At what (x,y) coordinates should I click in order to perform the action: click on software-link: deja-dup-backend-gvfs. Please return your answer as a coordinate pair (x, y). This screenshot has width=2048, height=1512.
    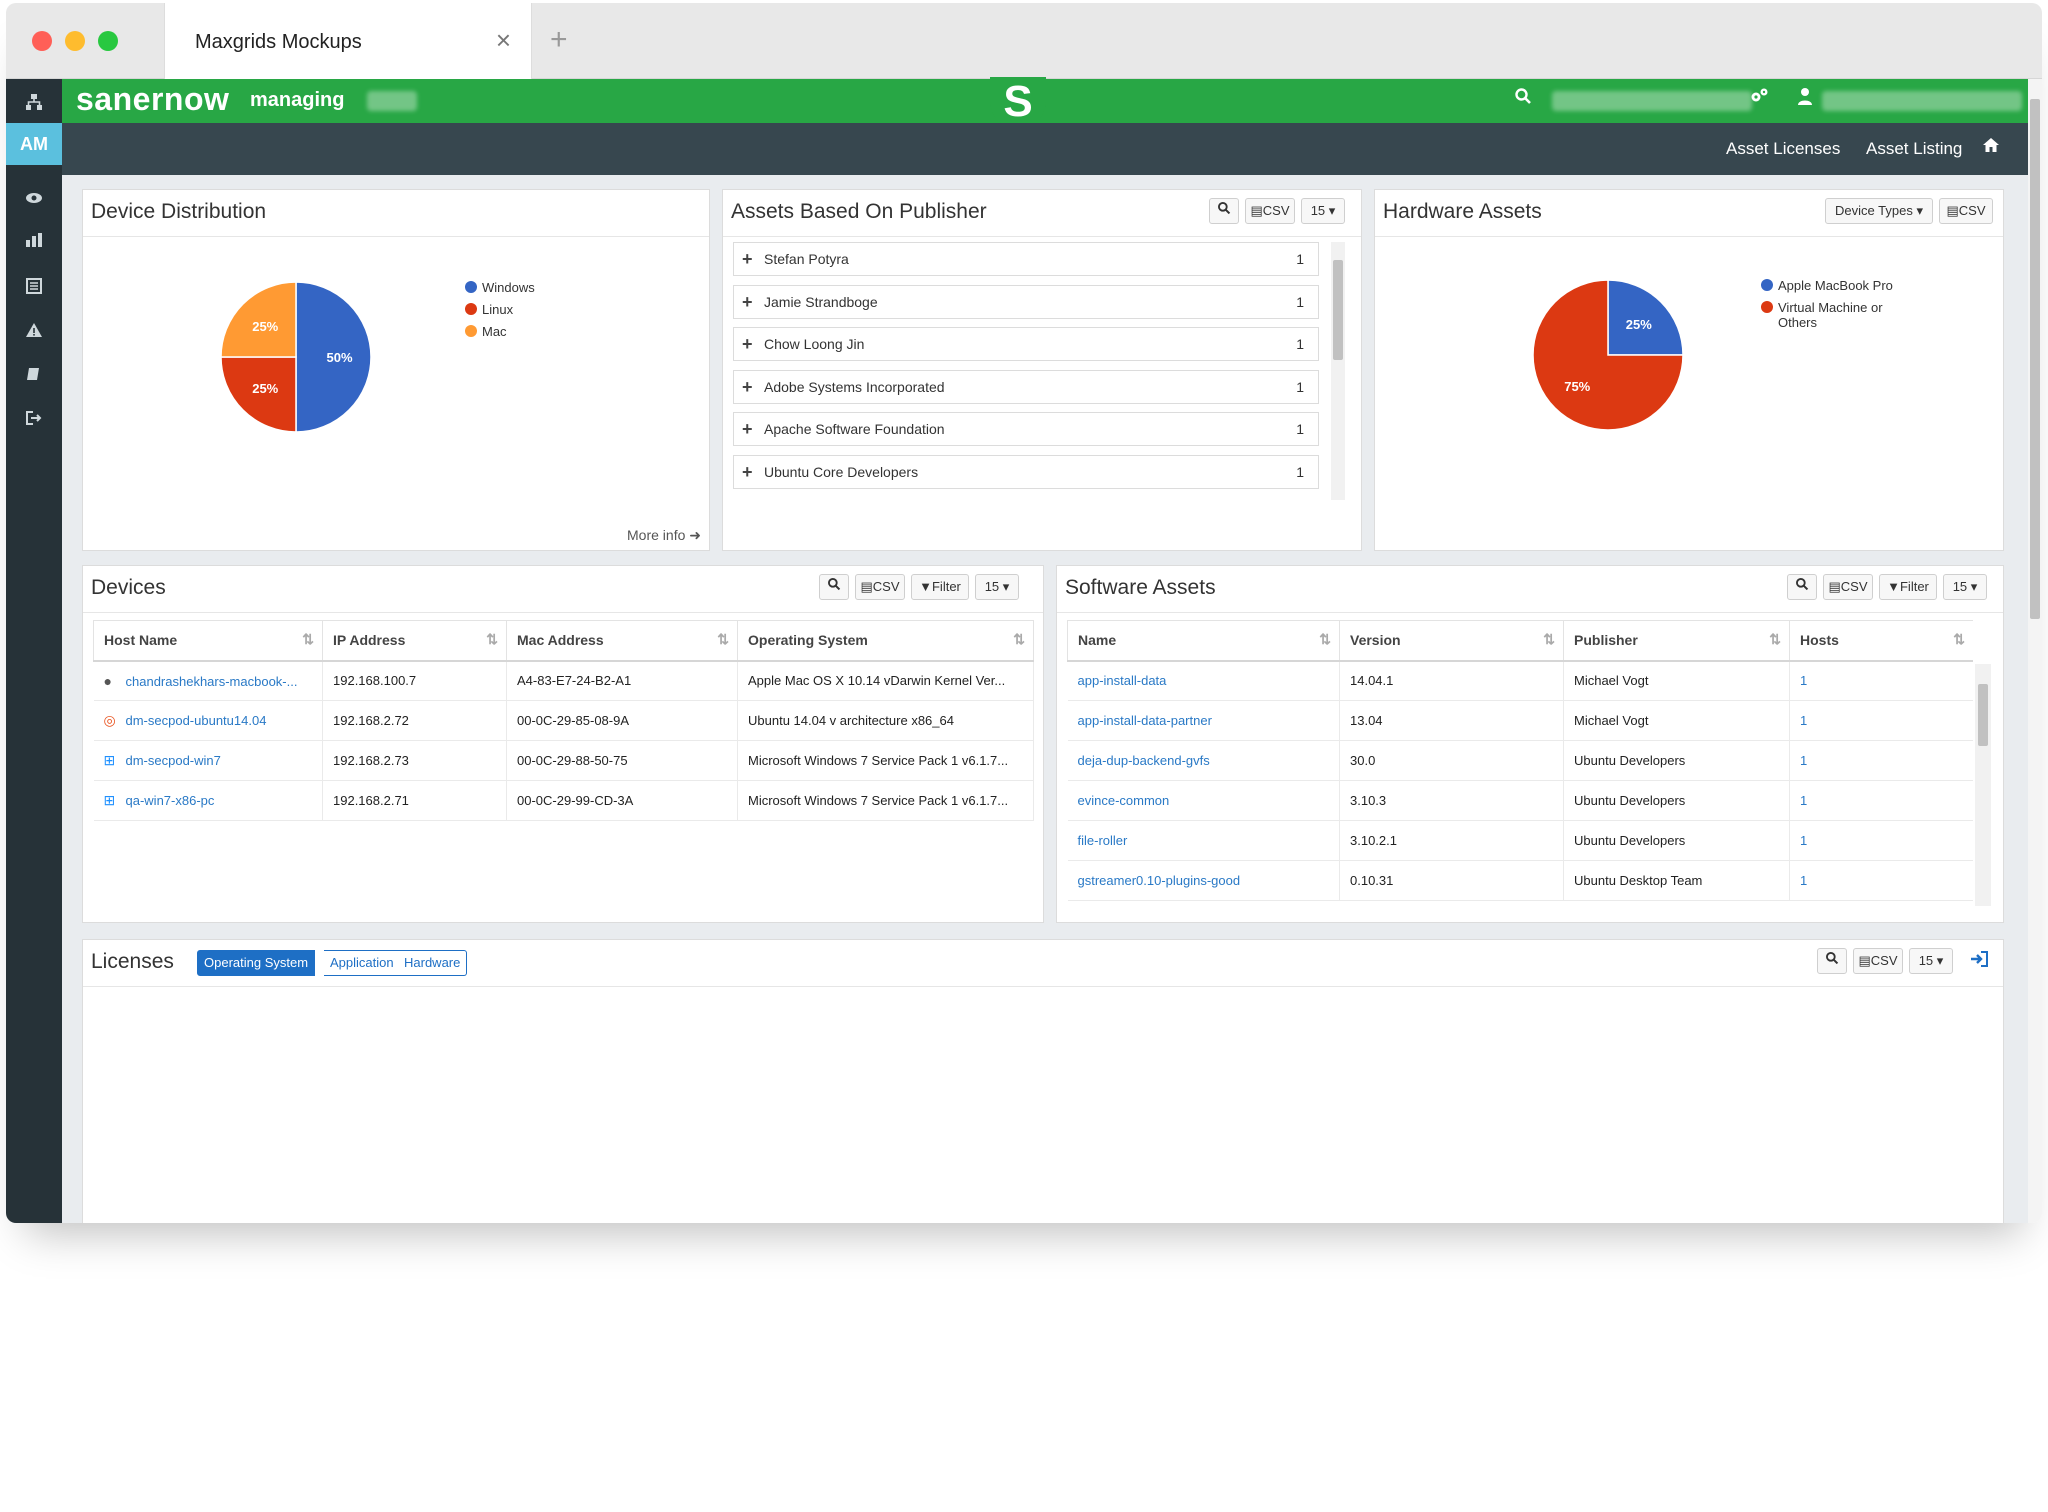
    Looking at the image, I should click on (1144, 760).